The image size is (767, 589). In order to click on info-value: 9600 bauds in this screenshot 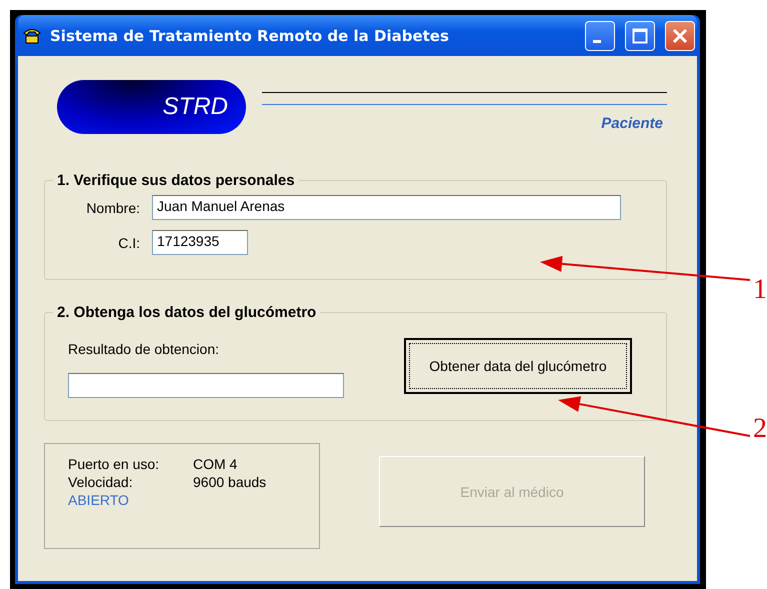, I will do `click(229, 482)`.